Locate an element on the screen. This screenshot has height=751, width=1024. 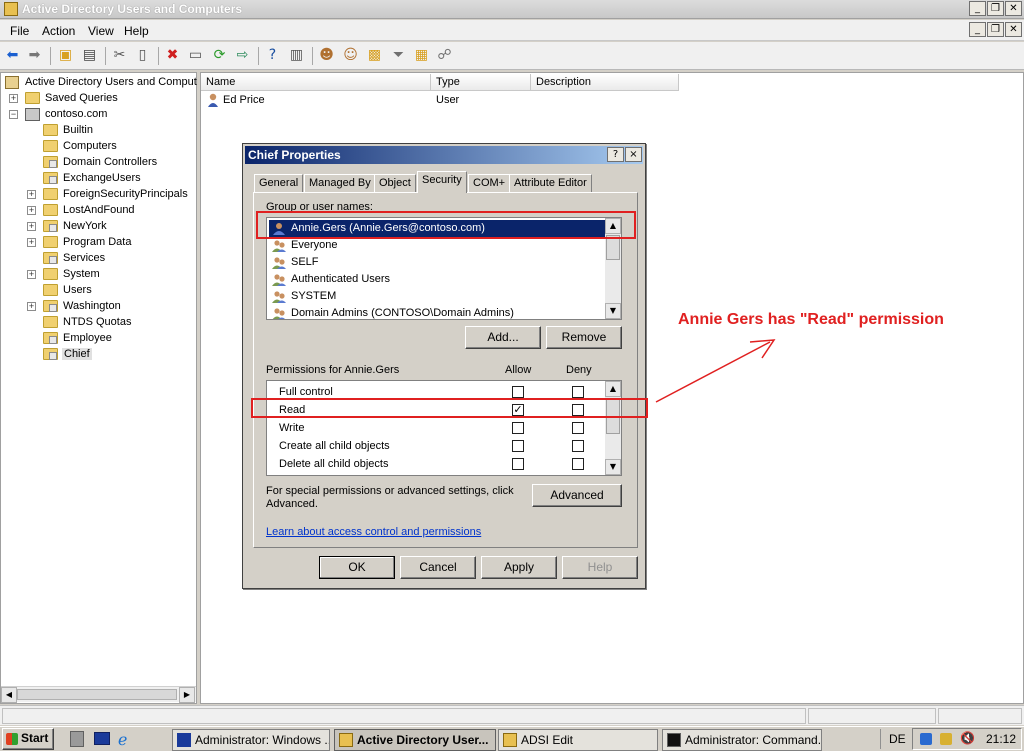
windows-logo-icon is located at coordinates (12, 739).